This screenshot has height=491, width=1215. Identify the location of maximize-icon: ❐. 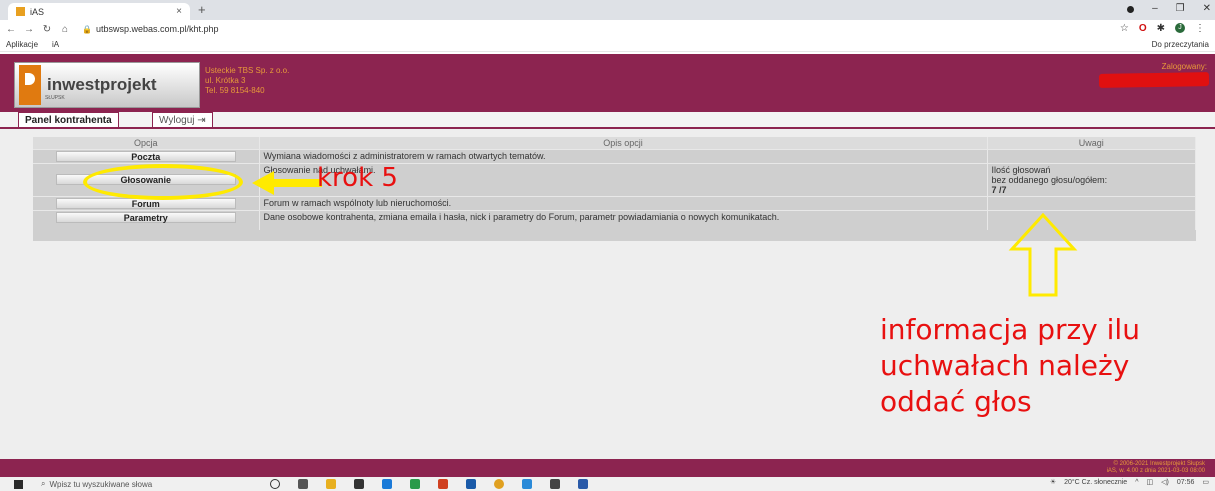
(1180, 8).